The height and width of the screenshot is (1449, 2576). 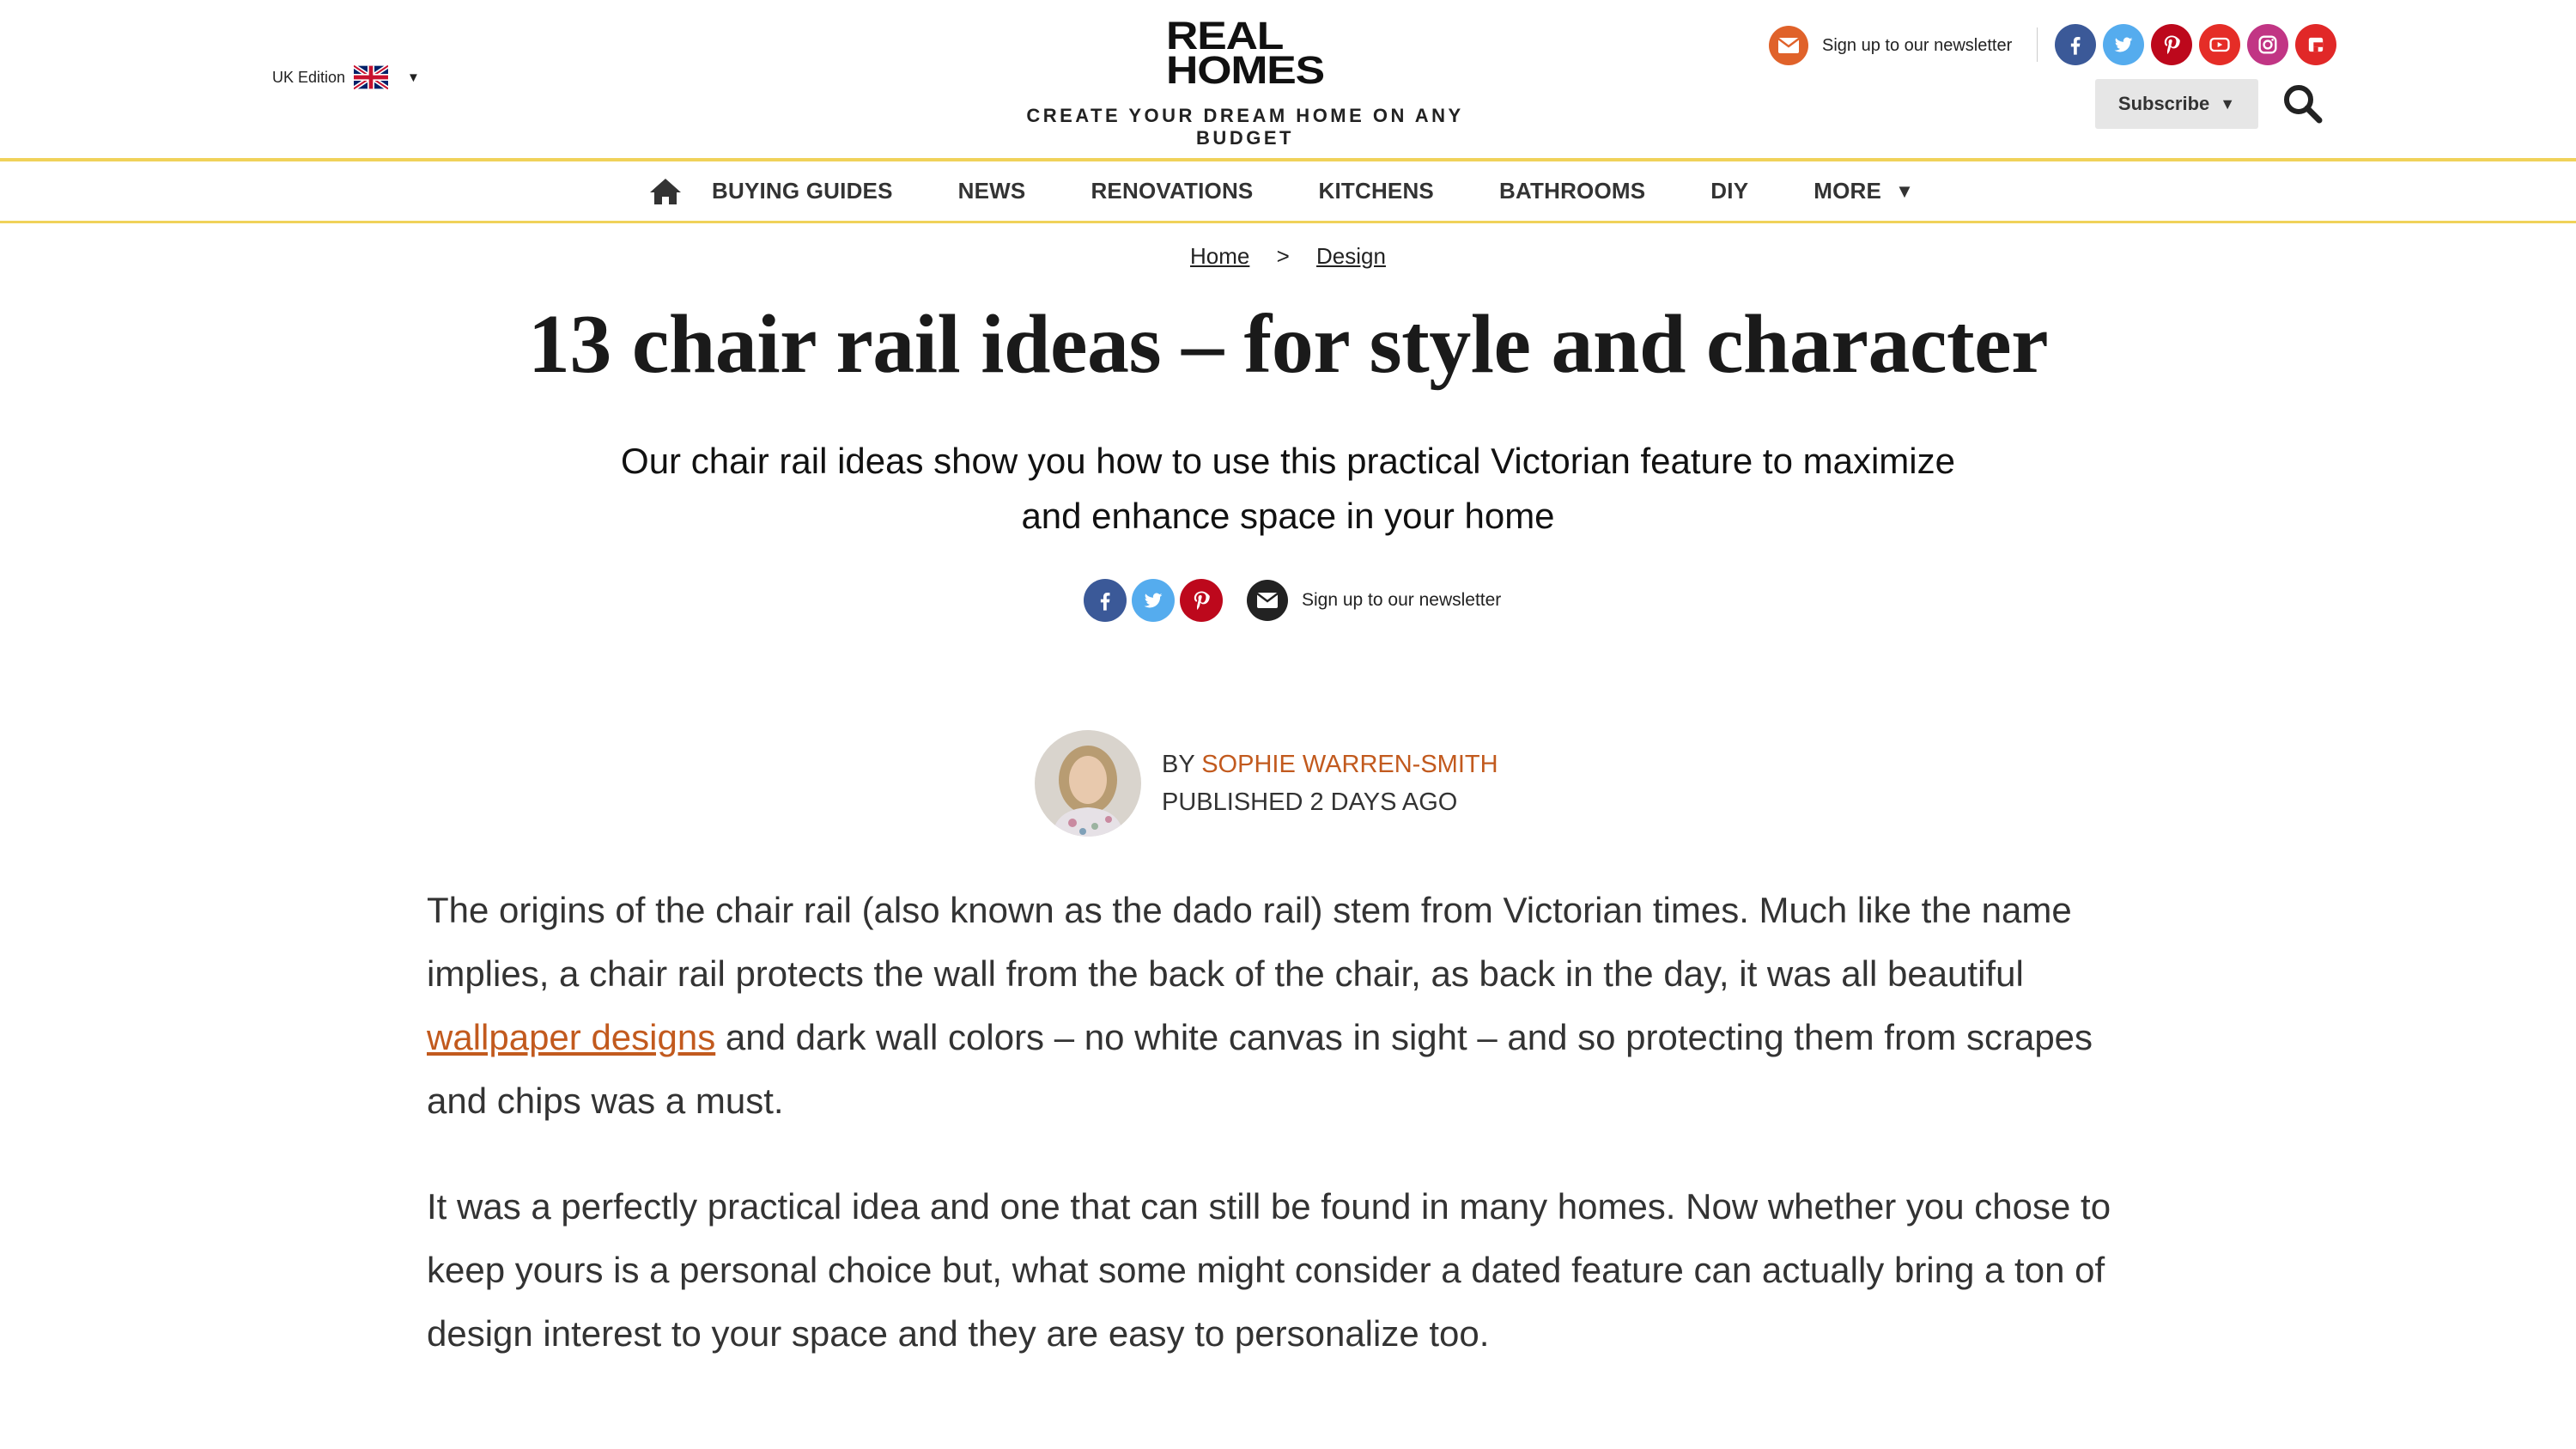 I want to click on subscribe-button: Subscribe ▼, so click(x=2177, y=104).